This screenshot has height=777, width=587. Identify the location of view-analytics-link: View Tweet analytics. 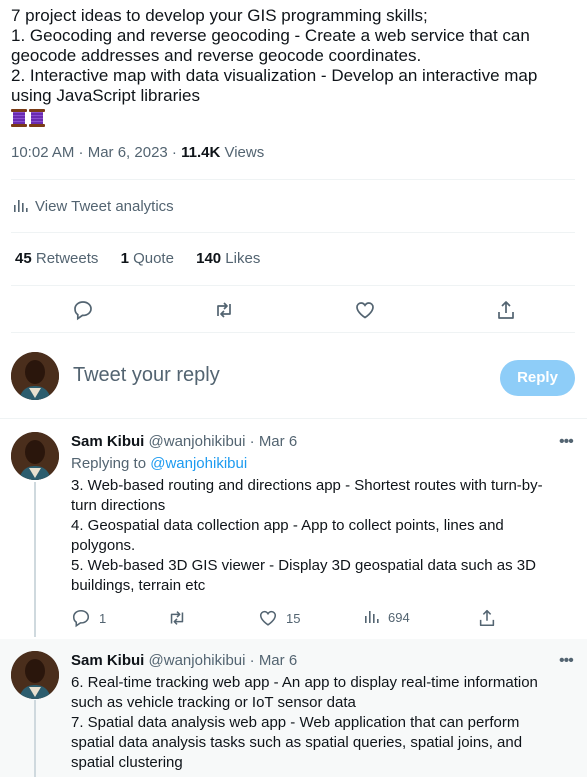
(92, 206).